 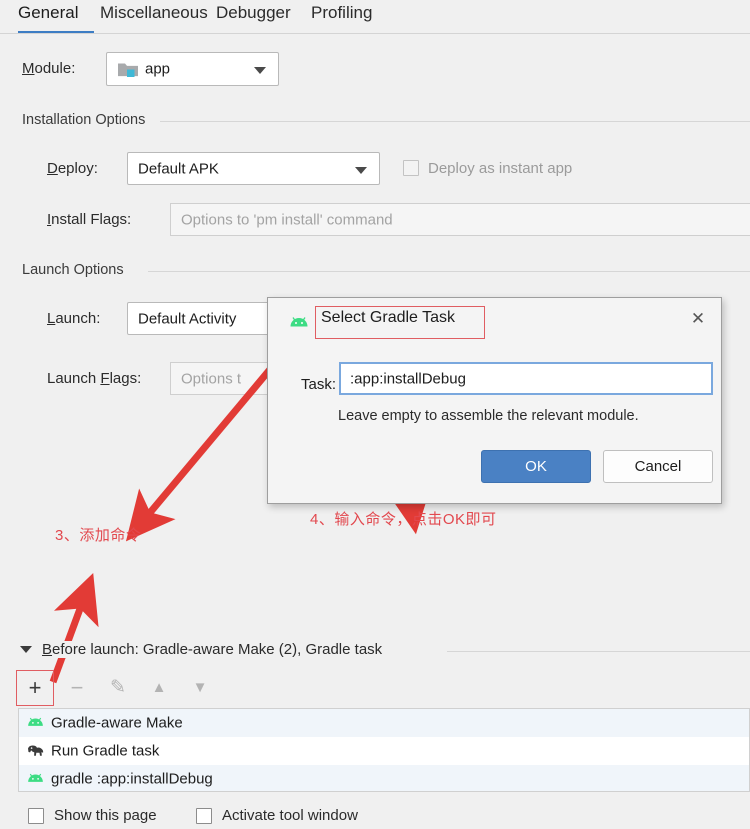 I want to click on deploy-label-rest: eploy:, so click(x=77, y=168).